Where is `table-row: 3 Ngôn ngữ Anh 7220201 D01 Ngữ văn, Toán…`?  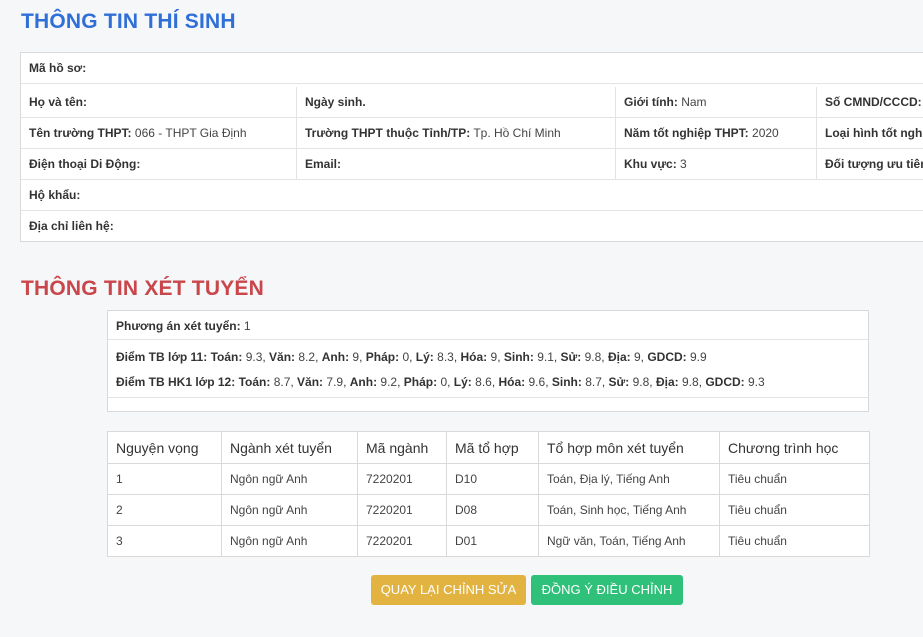
table-row: 3 Ngôn ngữ Anh 7220201 D01 Ngữ văn, Toán… is located at coordinates (488, 541).